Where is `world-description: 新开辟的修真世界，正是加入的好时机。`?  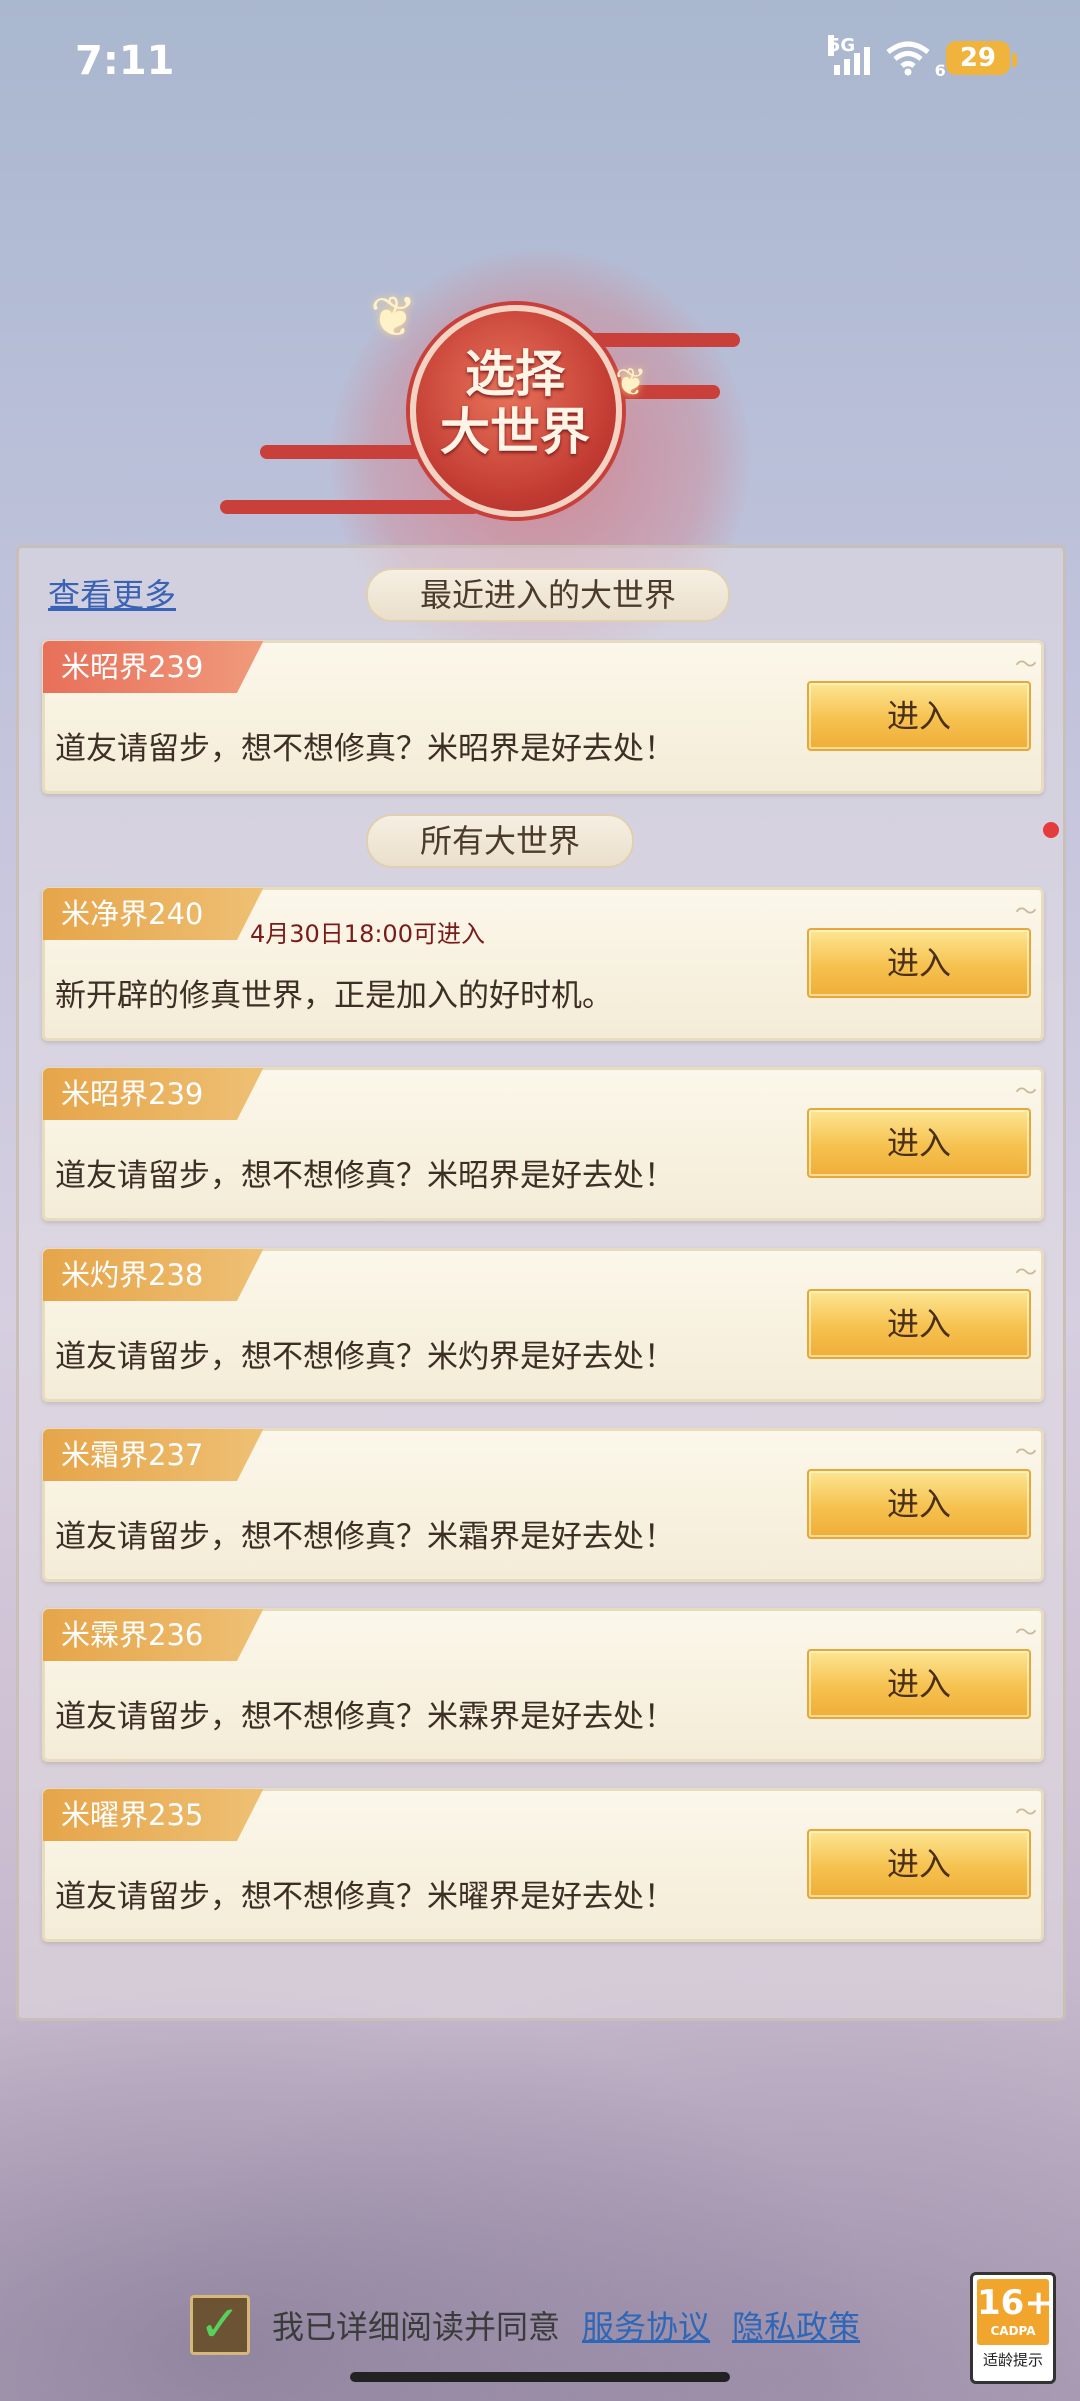
world-description: 新开辟的修真世界，正是加入的好时机。 is located at coordinates (334, 996).